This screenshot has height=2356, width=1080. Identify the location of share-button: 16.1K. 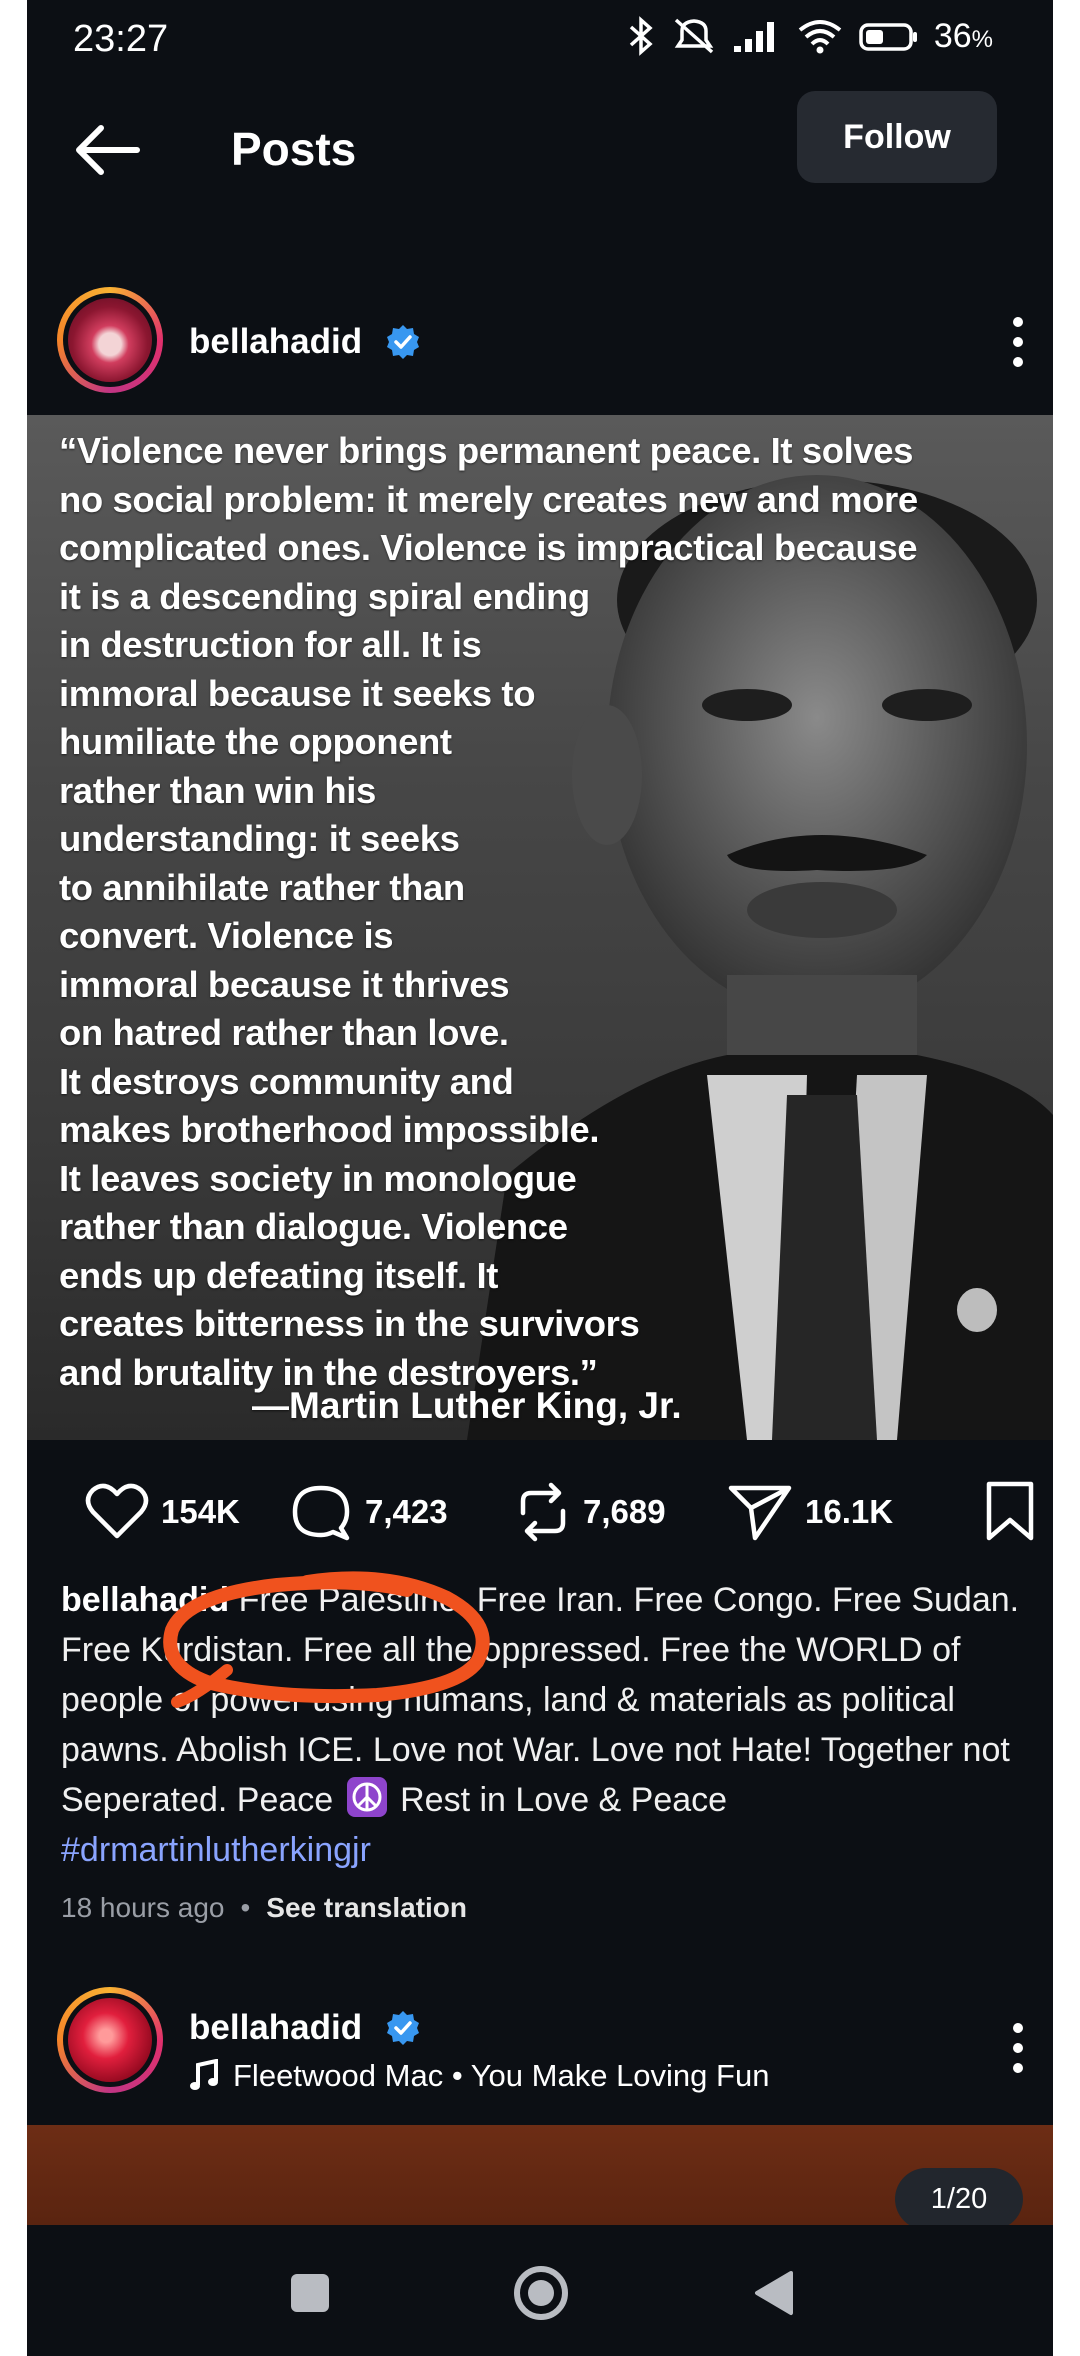
(810, 1512).